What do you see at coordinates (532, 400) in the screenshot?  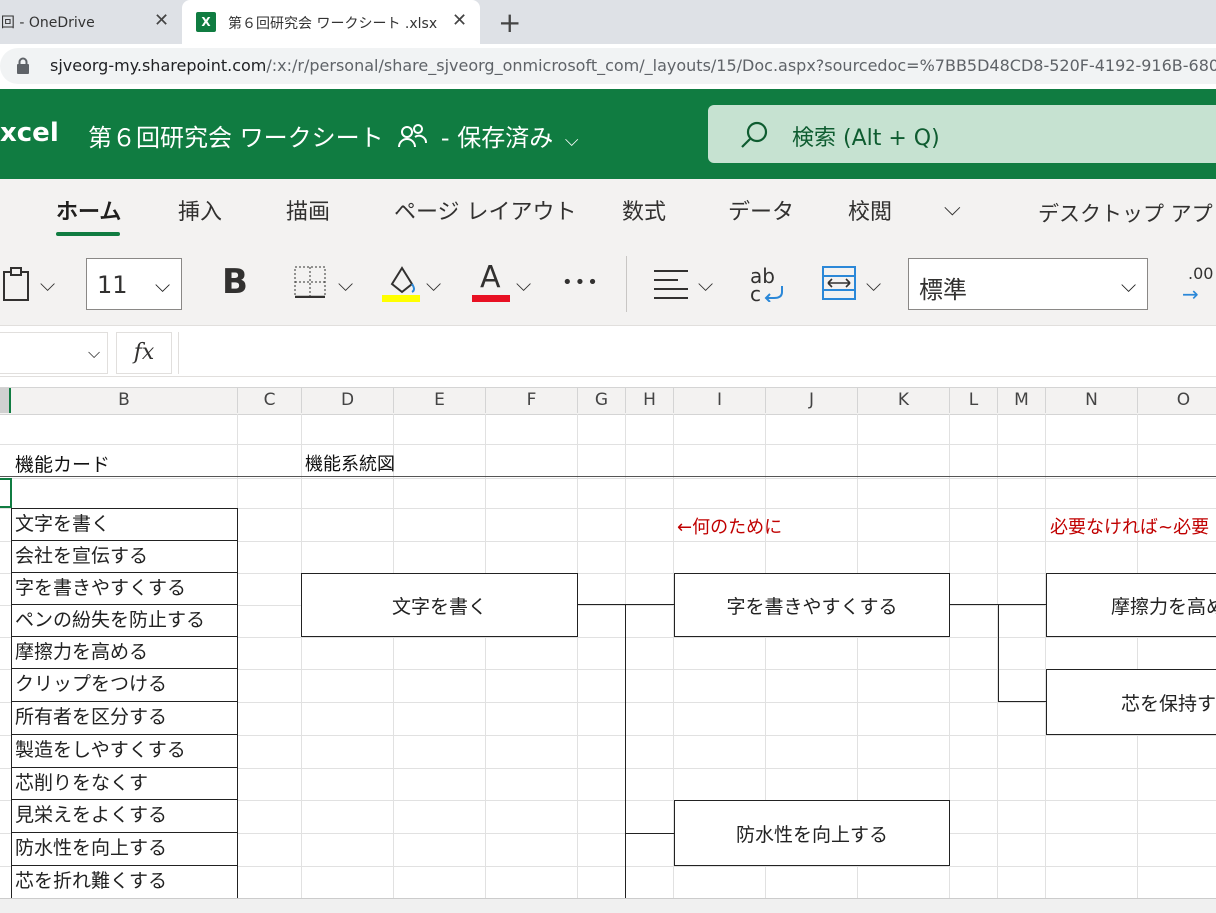 I see `column-header-f: F` at bounding box center [532, 400].